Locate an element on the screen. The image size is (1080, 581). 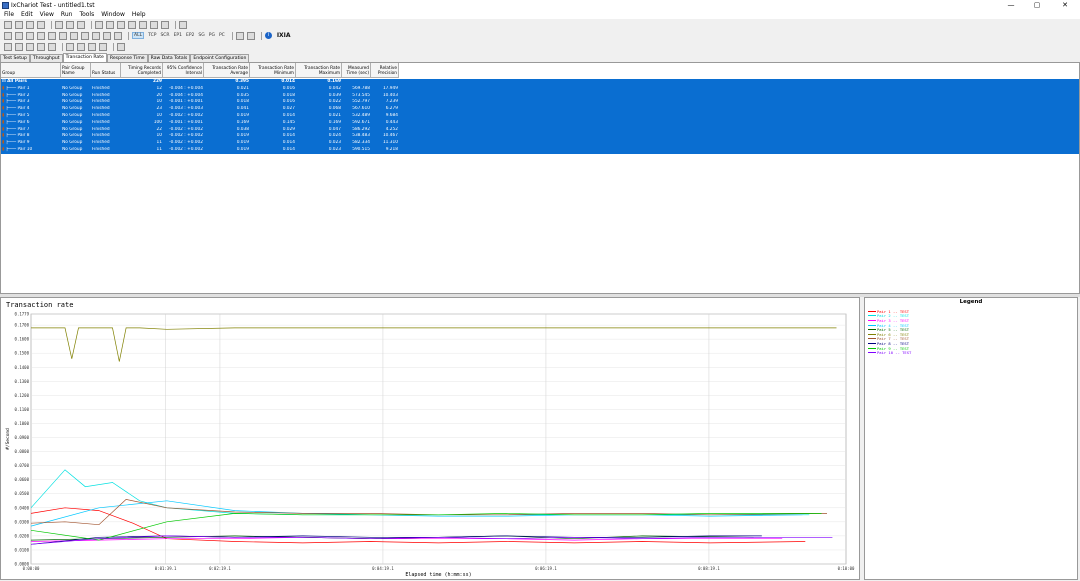
cell-max: 0.039 is located at coordinates (334, 95).